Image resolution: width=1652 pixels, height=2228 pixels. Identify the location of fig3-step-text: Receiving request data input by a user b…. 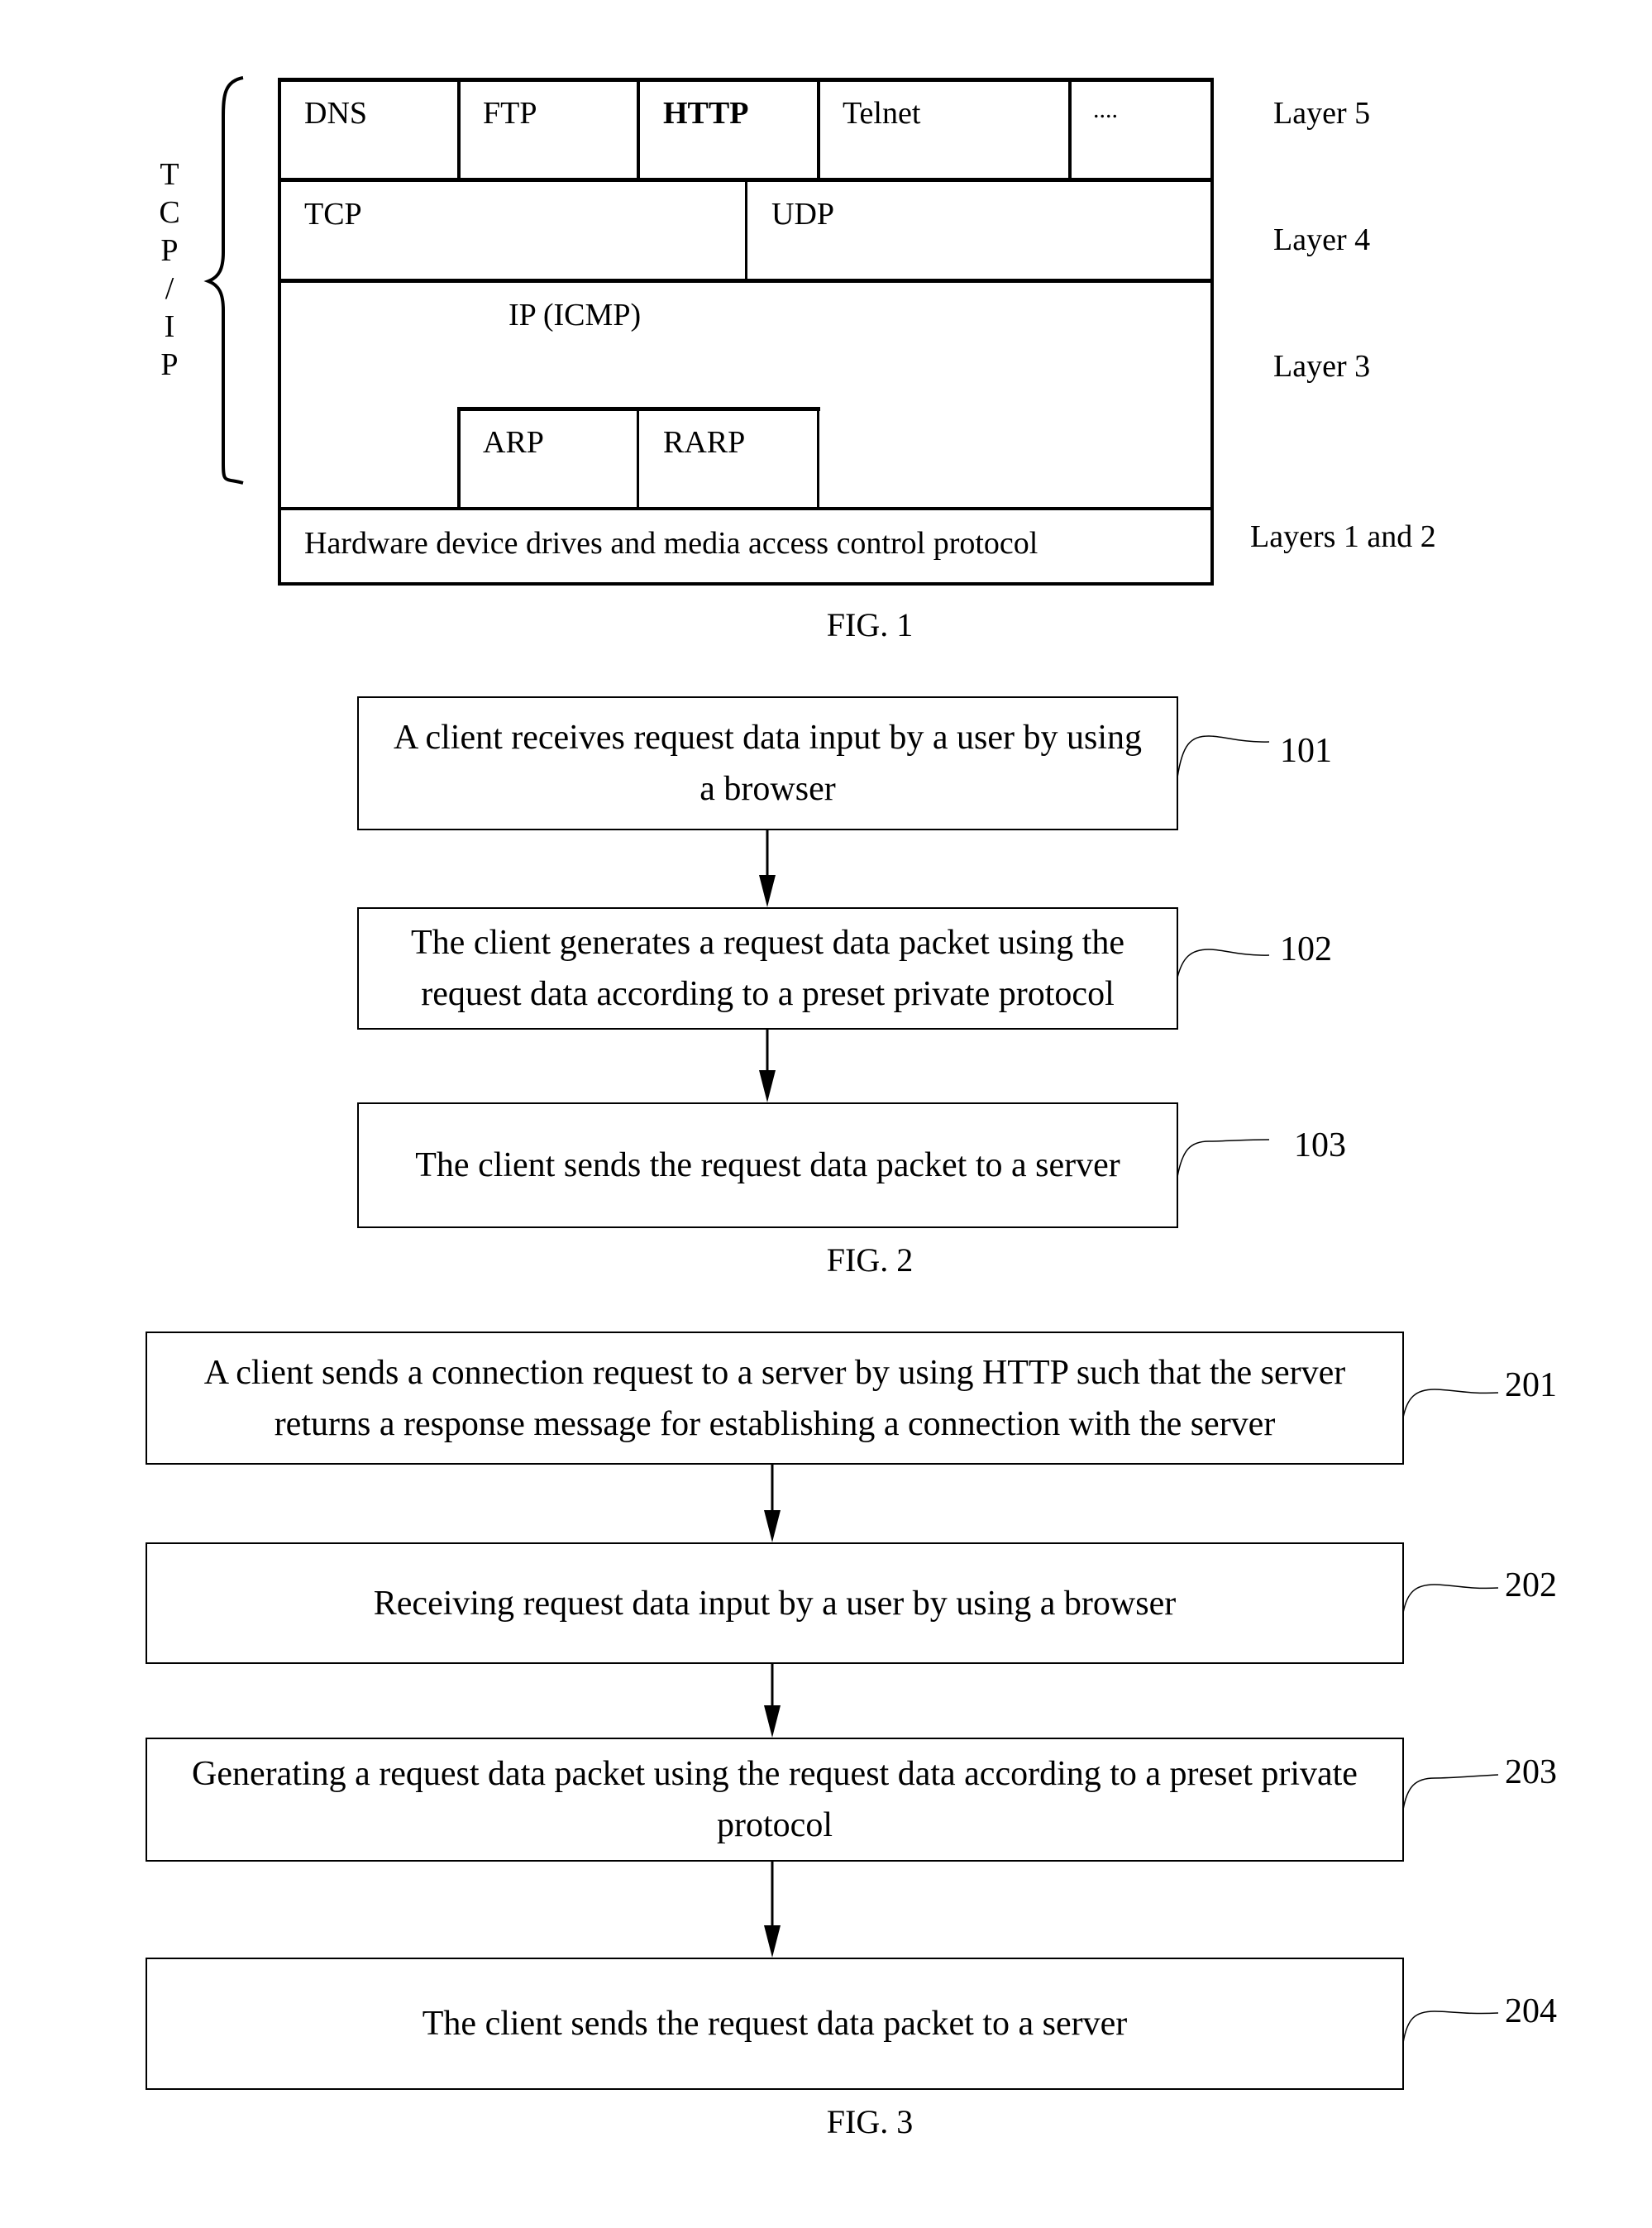
(775, 1604).